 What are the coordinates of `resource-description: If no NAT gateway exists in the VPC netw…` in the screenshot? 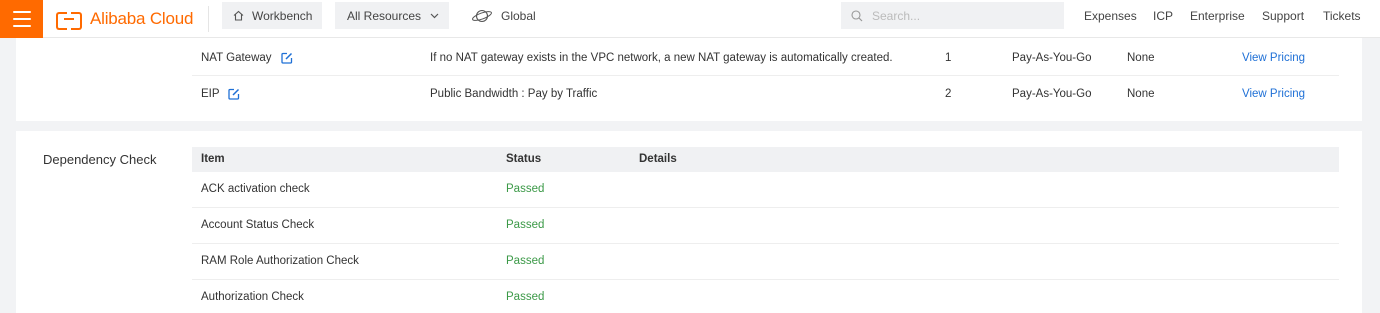 It's located at (661, 58).